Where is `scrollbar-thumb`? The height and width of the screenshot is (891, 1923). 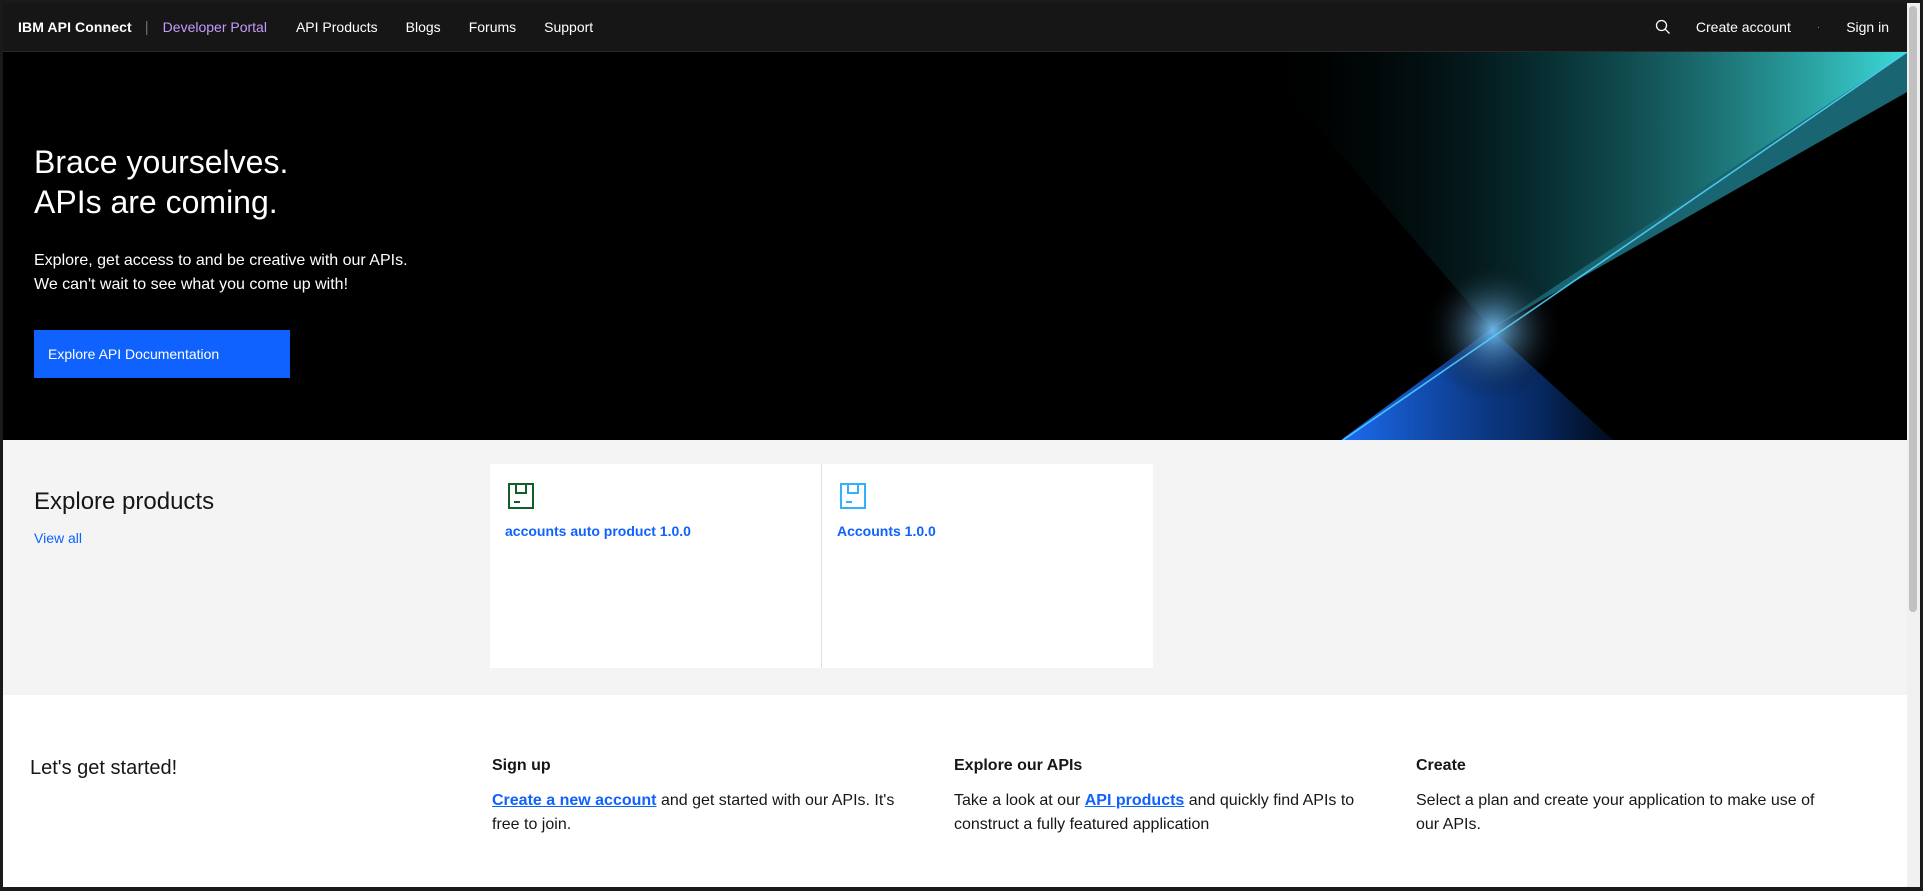 scrollbar-thumb is located at coordinates (1913, 309).